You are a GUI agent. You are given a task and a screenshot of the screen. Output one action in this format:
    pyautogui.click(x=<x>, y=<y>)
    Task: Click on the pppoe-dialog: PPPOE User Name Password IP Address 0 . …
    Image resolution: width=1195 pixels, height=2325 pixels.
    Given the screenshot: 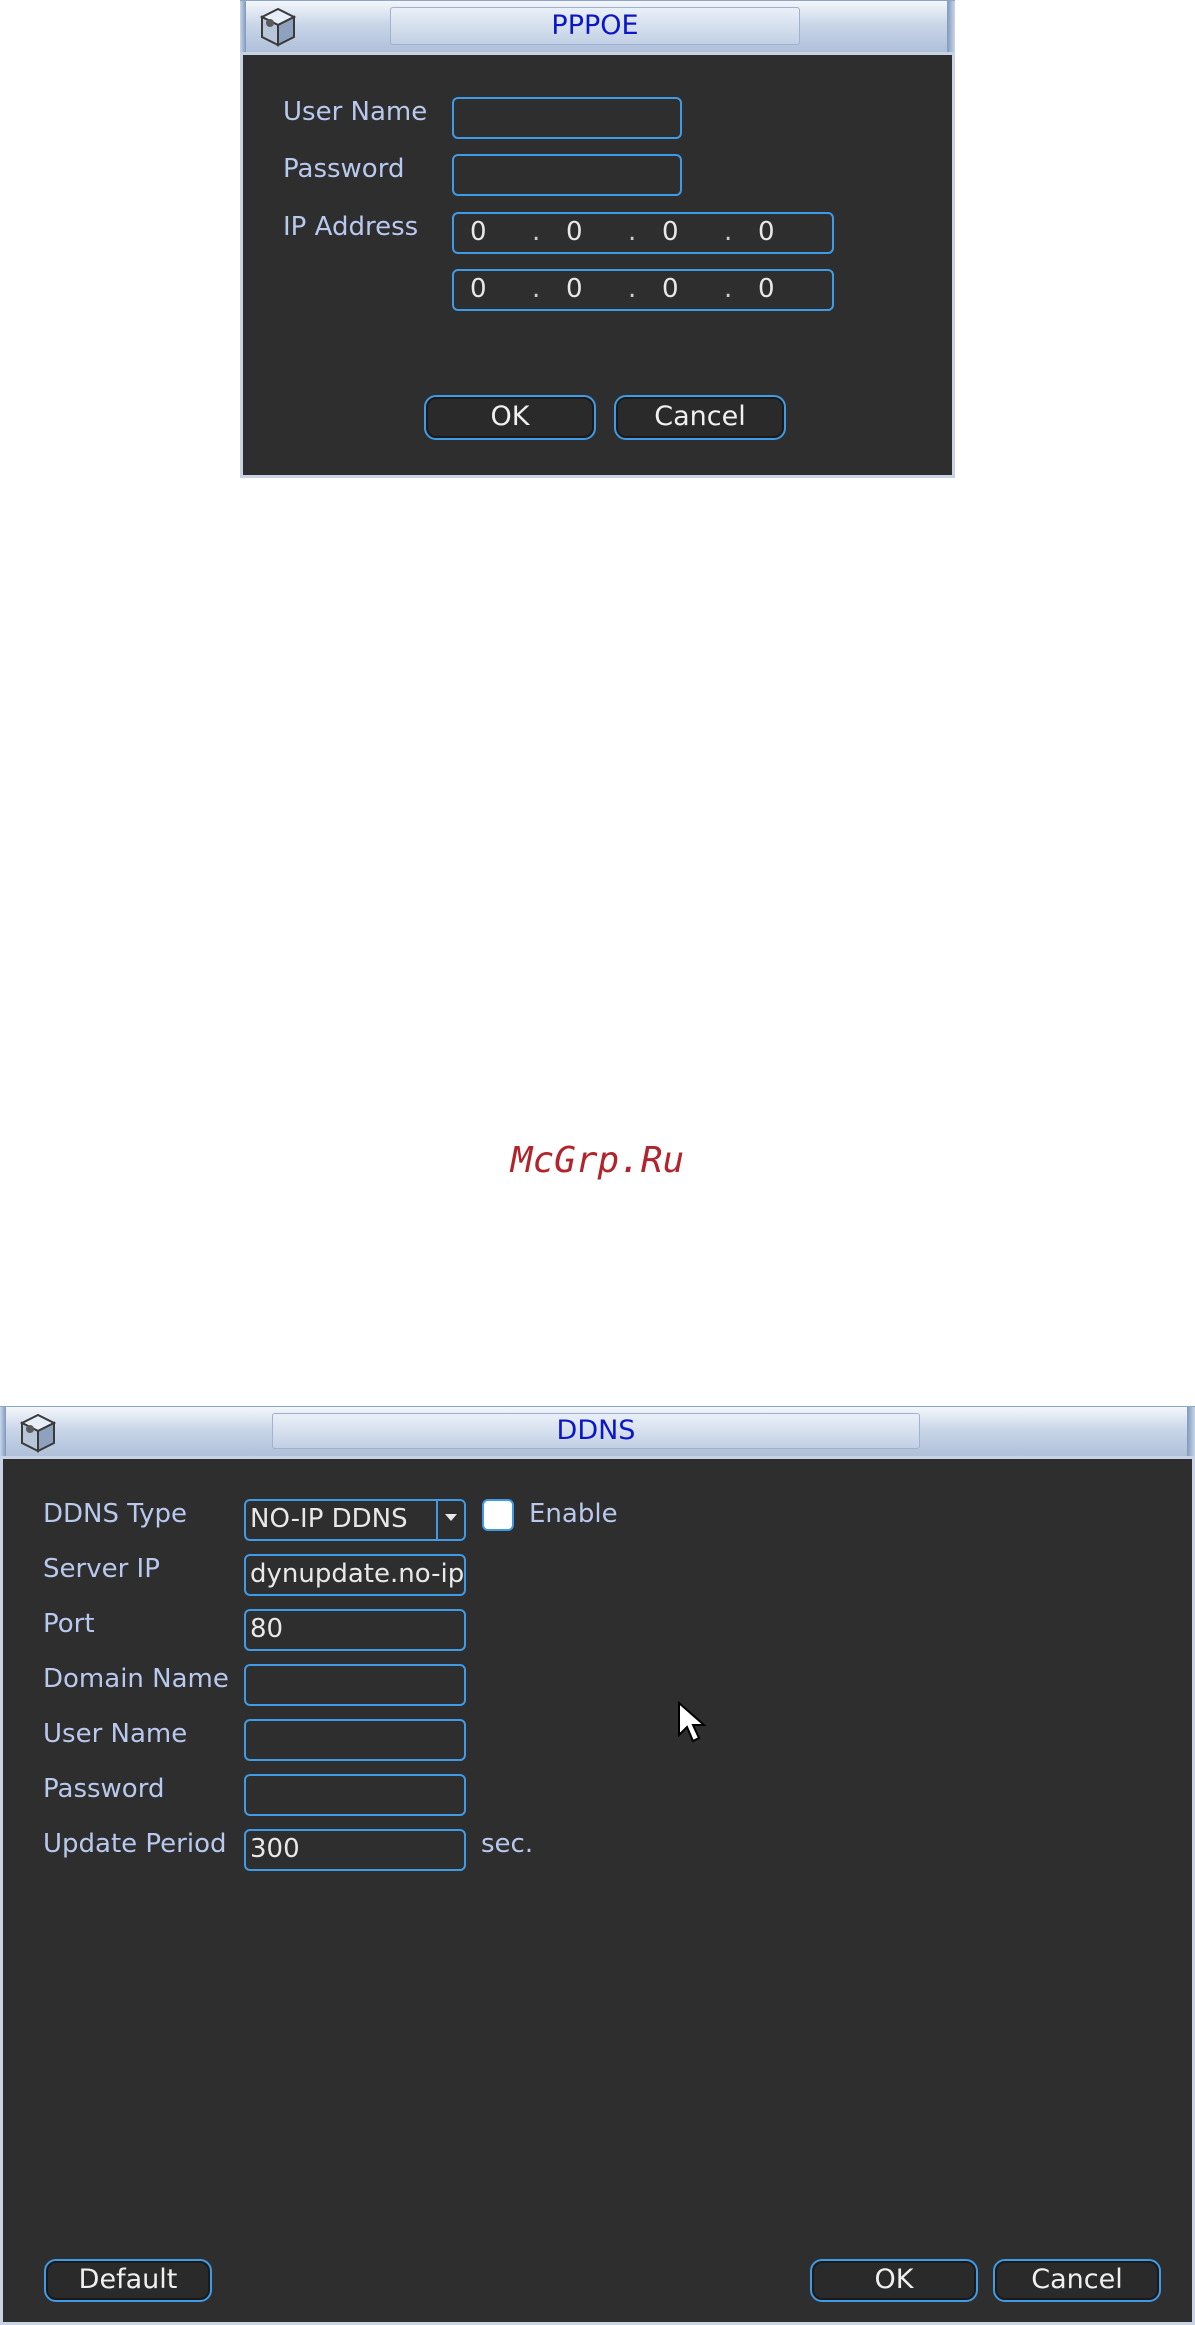 What is the action you would take?
    pyautogui.click(x=597, y=239)
    